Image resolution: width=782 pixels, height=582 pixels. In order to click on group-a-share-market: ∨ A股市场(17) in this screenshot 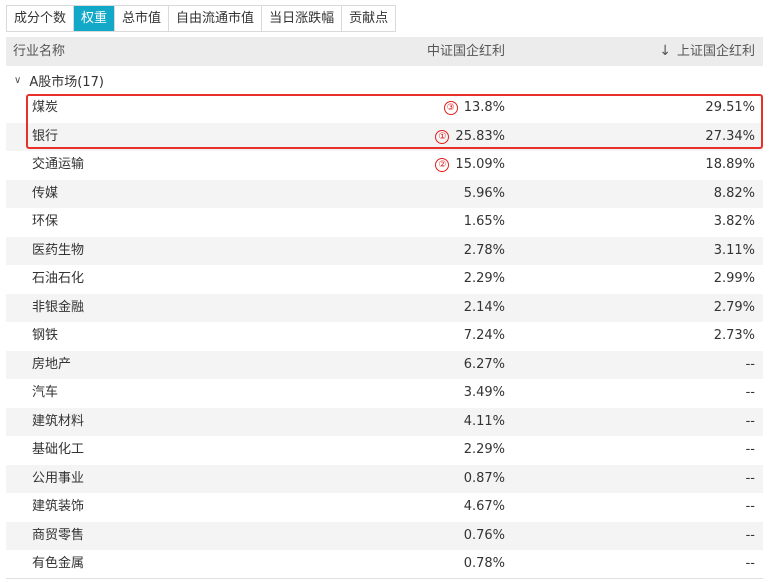, I will do `click(384, 80)`.